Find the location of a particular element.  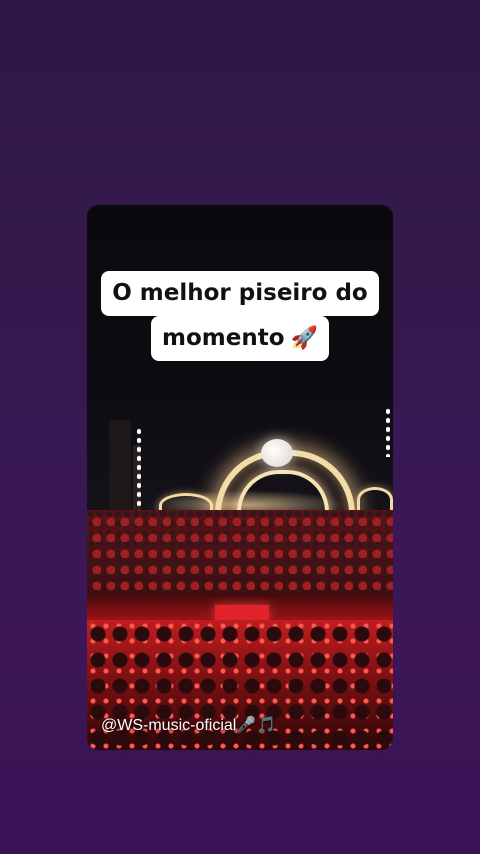

creator-handle: @WS-music-oficial is located at coordinates (169, 725).